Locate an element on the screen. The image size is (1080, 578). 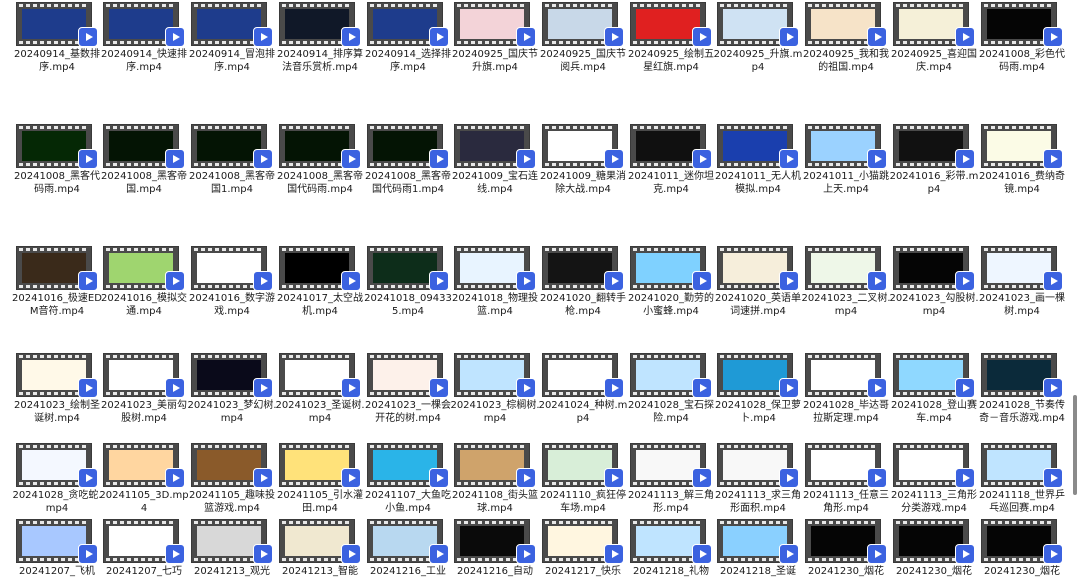
file-name: 20241105_3D.mp4 is located at coordinates (144, 502).